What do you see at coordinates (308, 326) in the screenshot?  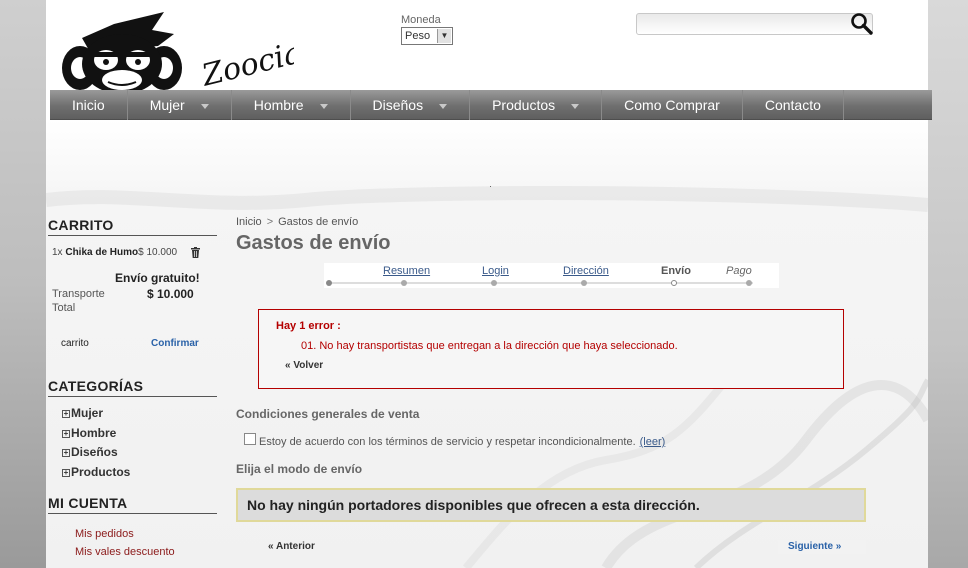 I see `error-title: Hay 1 error :` at bounding box center [308, 326].